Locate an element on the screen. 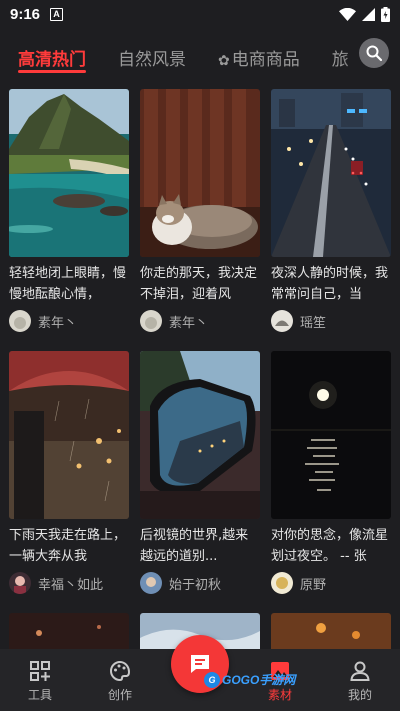  post-card: 轻轻地闭上眼睛，慢慢地酝酿心情， 素年丶 is located at coordinates (69, 211).